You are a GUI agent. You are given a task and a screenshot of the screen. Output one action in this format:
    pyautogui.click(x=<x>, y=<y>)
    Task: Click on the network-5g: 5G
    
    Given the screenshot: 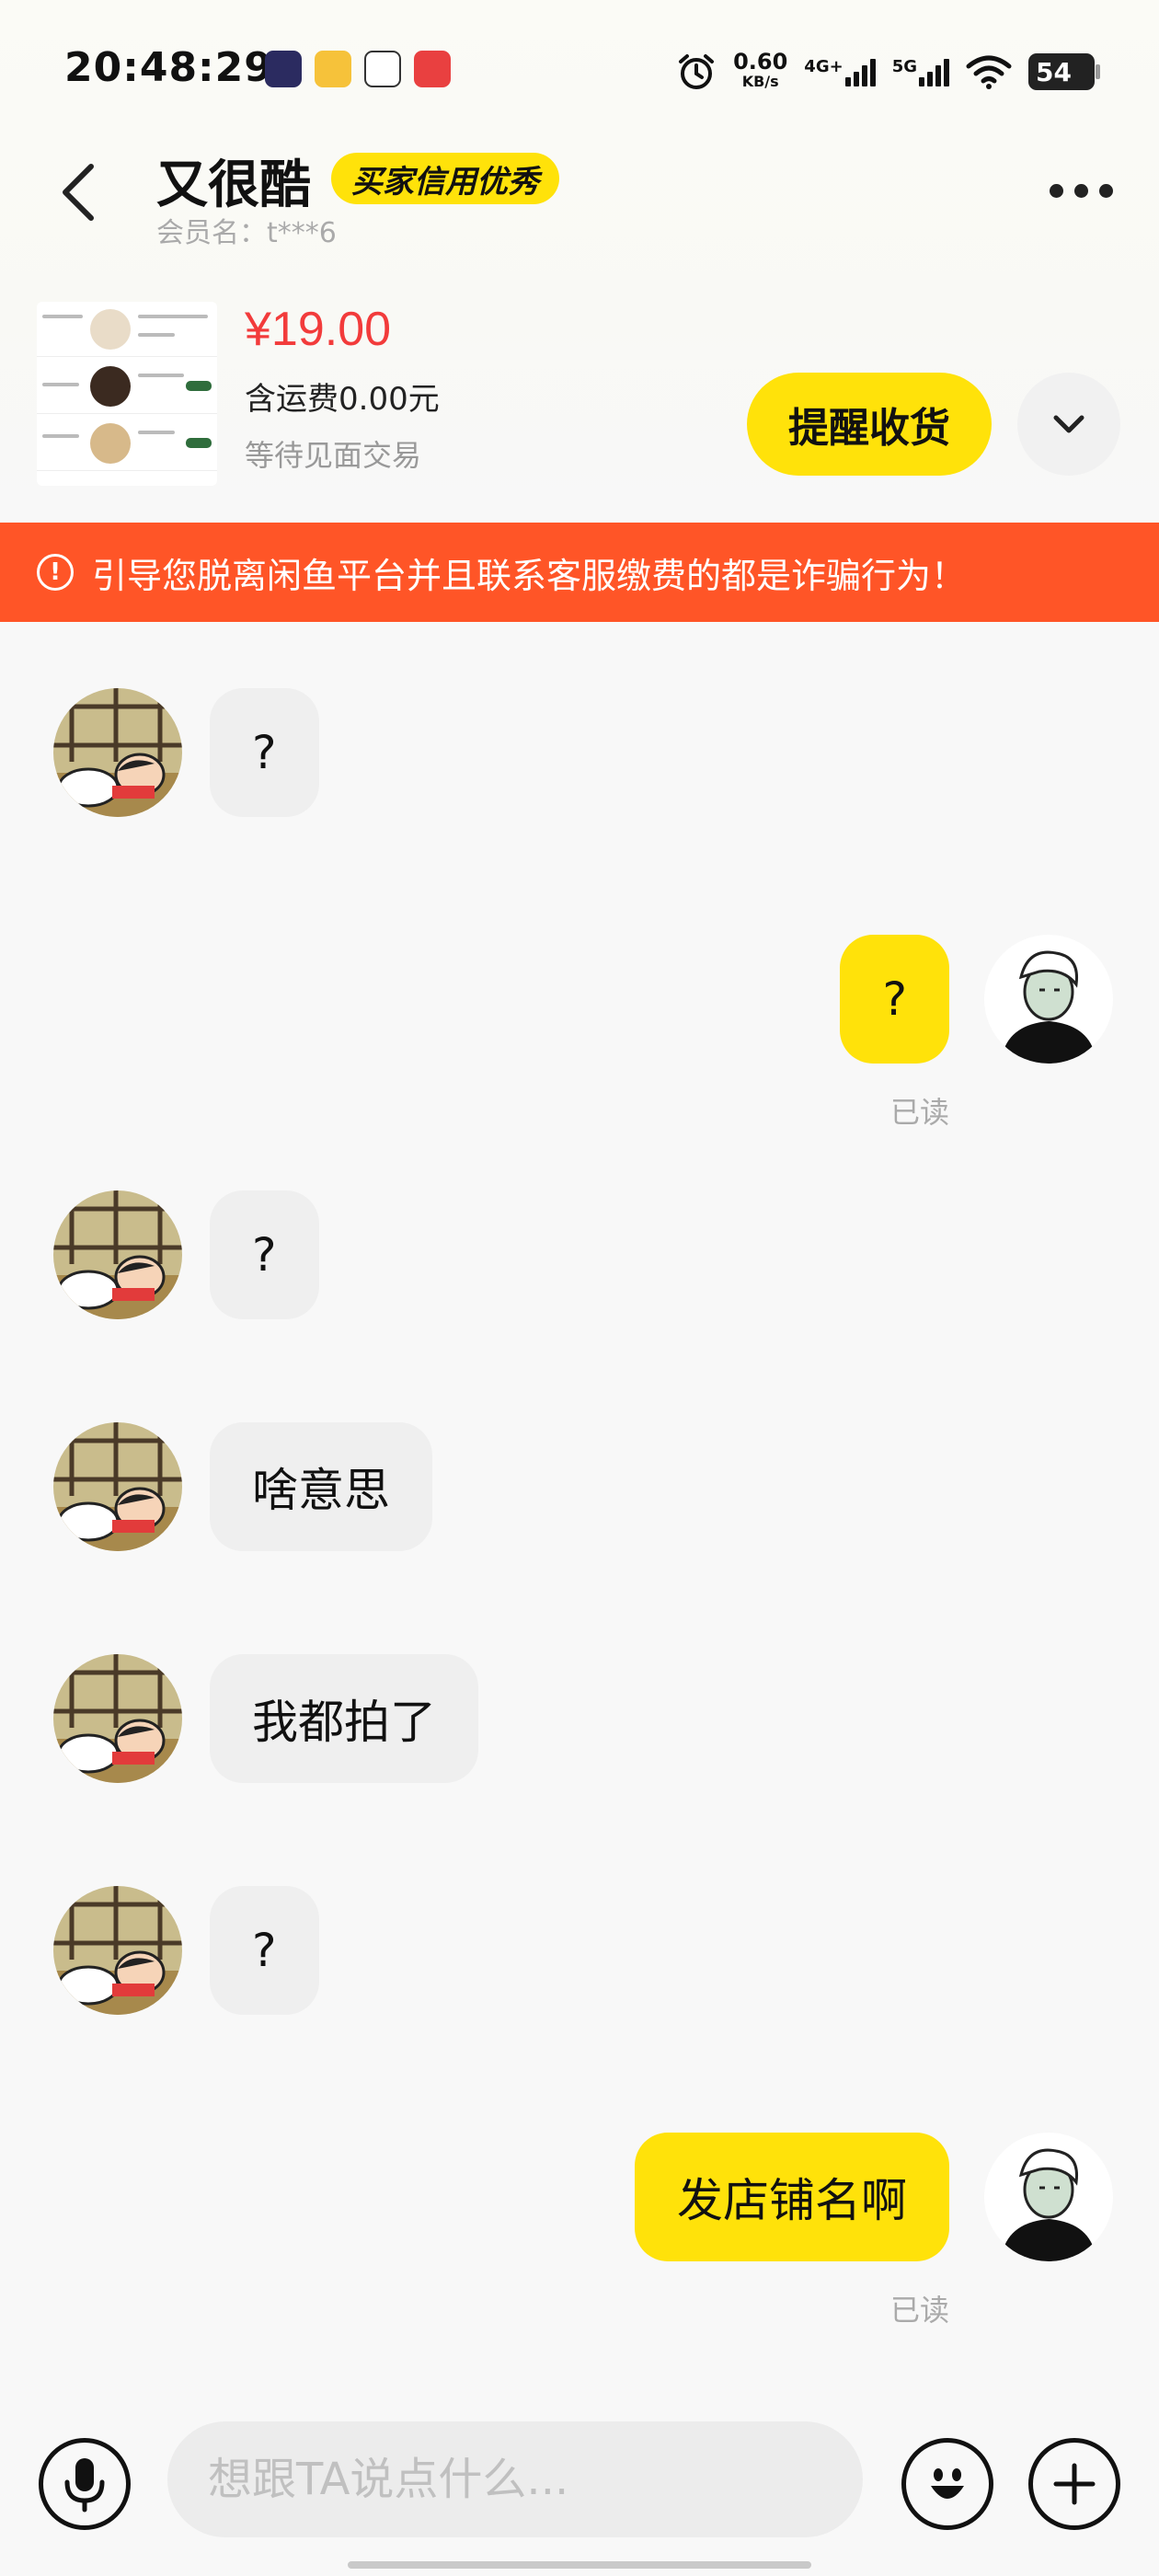 What is the action you would take?
    pyautogui.click(x=920, y=71)
    